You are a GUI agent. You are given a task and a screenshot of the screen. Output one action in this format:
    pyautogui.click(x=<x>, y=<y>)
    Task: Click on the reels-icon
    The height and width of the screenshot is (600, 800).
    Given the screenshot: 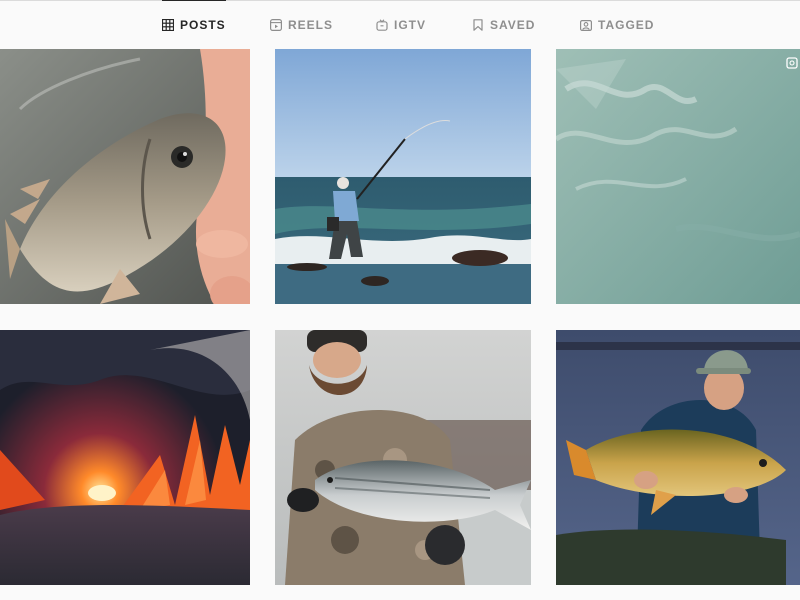 What is the action you would take?
    pyautogui.click(x=276, y=25)
    